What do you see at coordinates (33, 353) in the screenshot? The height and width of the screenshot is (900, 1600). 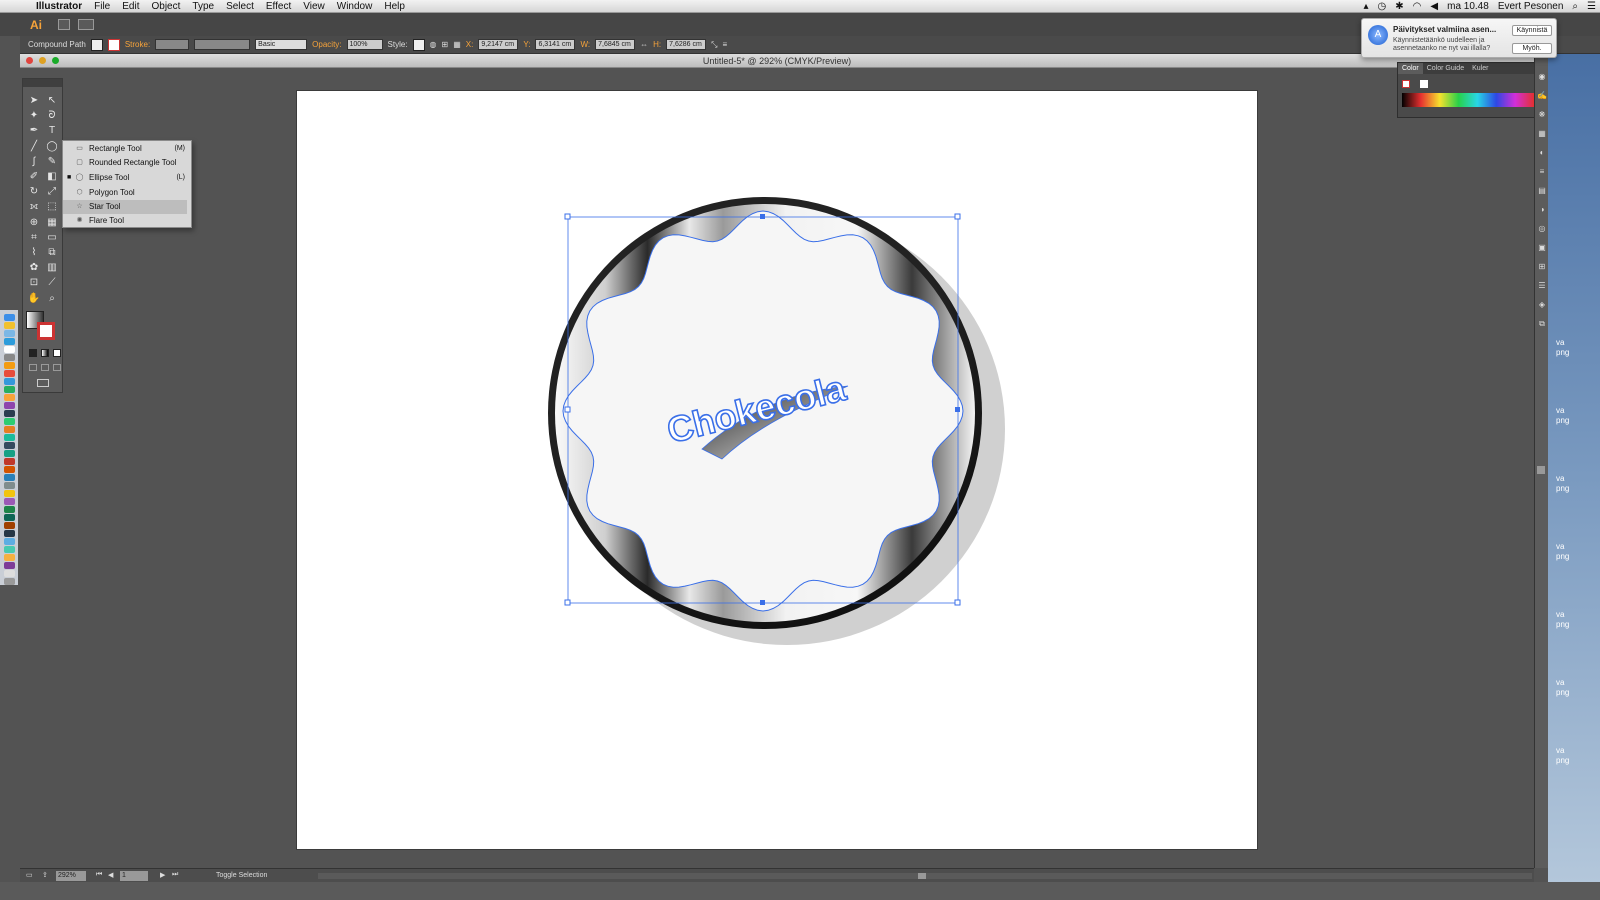 I see `color-mode-icon` at bounding box center [33, 353].